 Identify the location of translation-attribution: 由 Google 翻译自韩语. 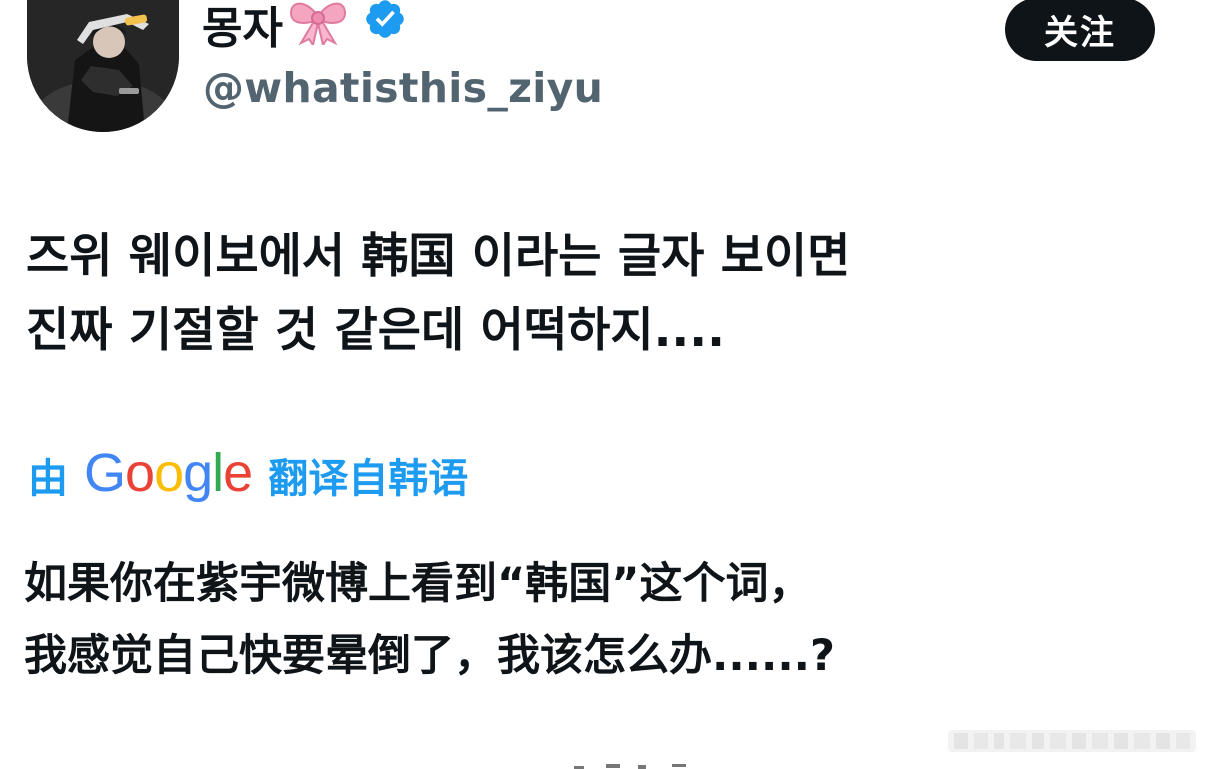
(248, 474).